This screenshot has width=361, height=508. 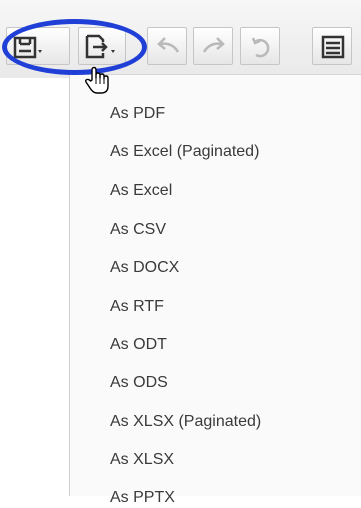 I want to click on menu-item-as-excel-paginated: As Excel (Paginated), so click(x=184, y=152).